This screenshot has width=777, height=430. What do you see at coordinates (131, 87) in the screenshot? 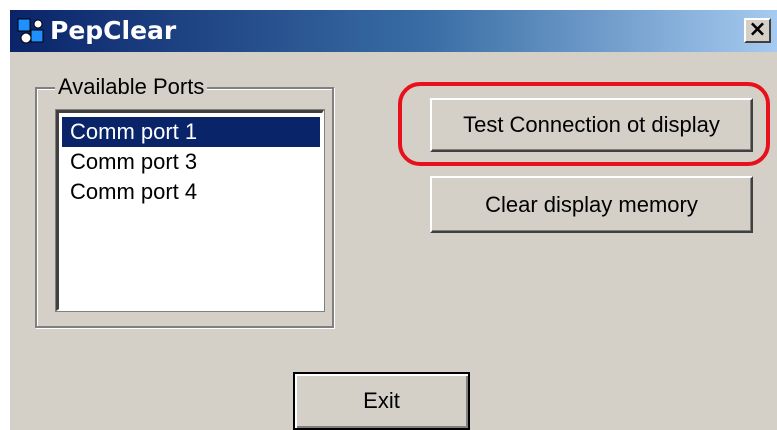
I see `available-ports-label: Available Ports` at bounding box center [131, 87].